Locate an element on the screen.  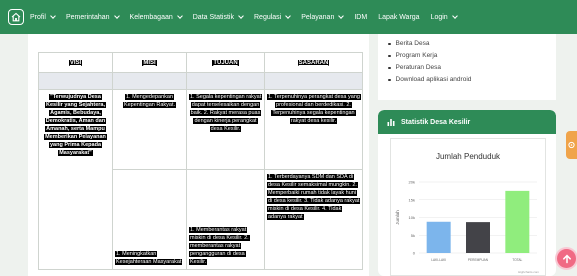
home-icon is located at coordinates (16, 17).